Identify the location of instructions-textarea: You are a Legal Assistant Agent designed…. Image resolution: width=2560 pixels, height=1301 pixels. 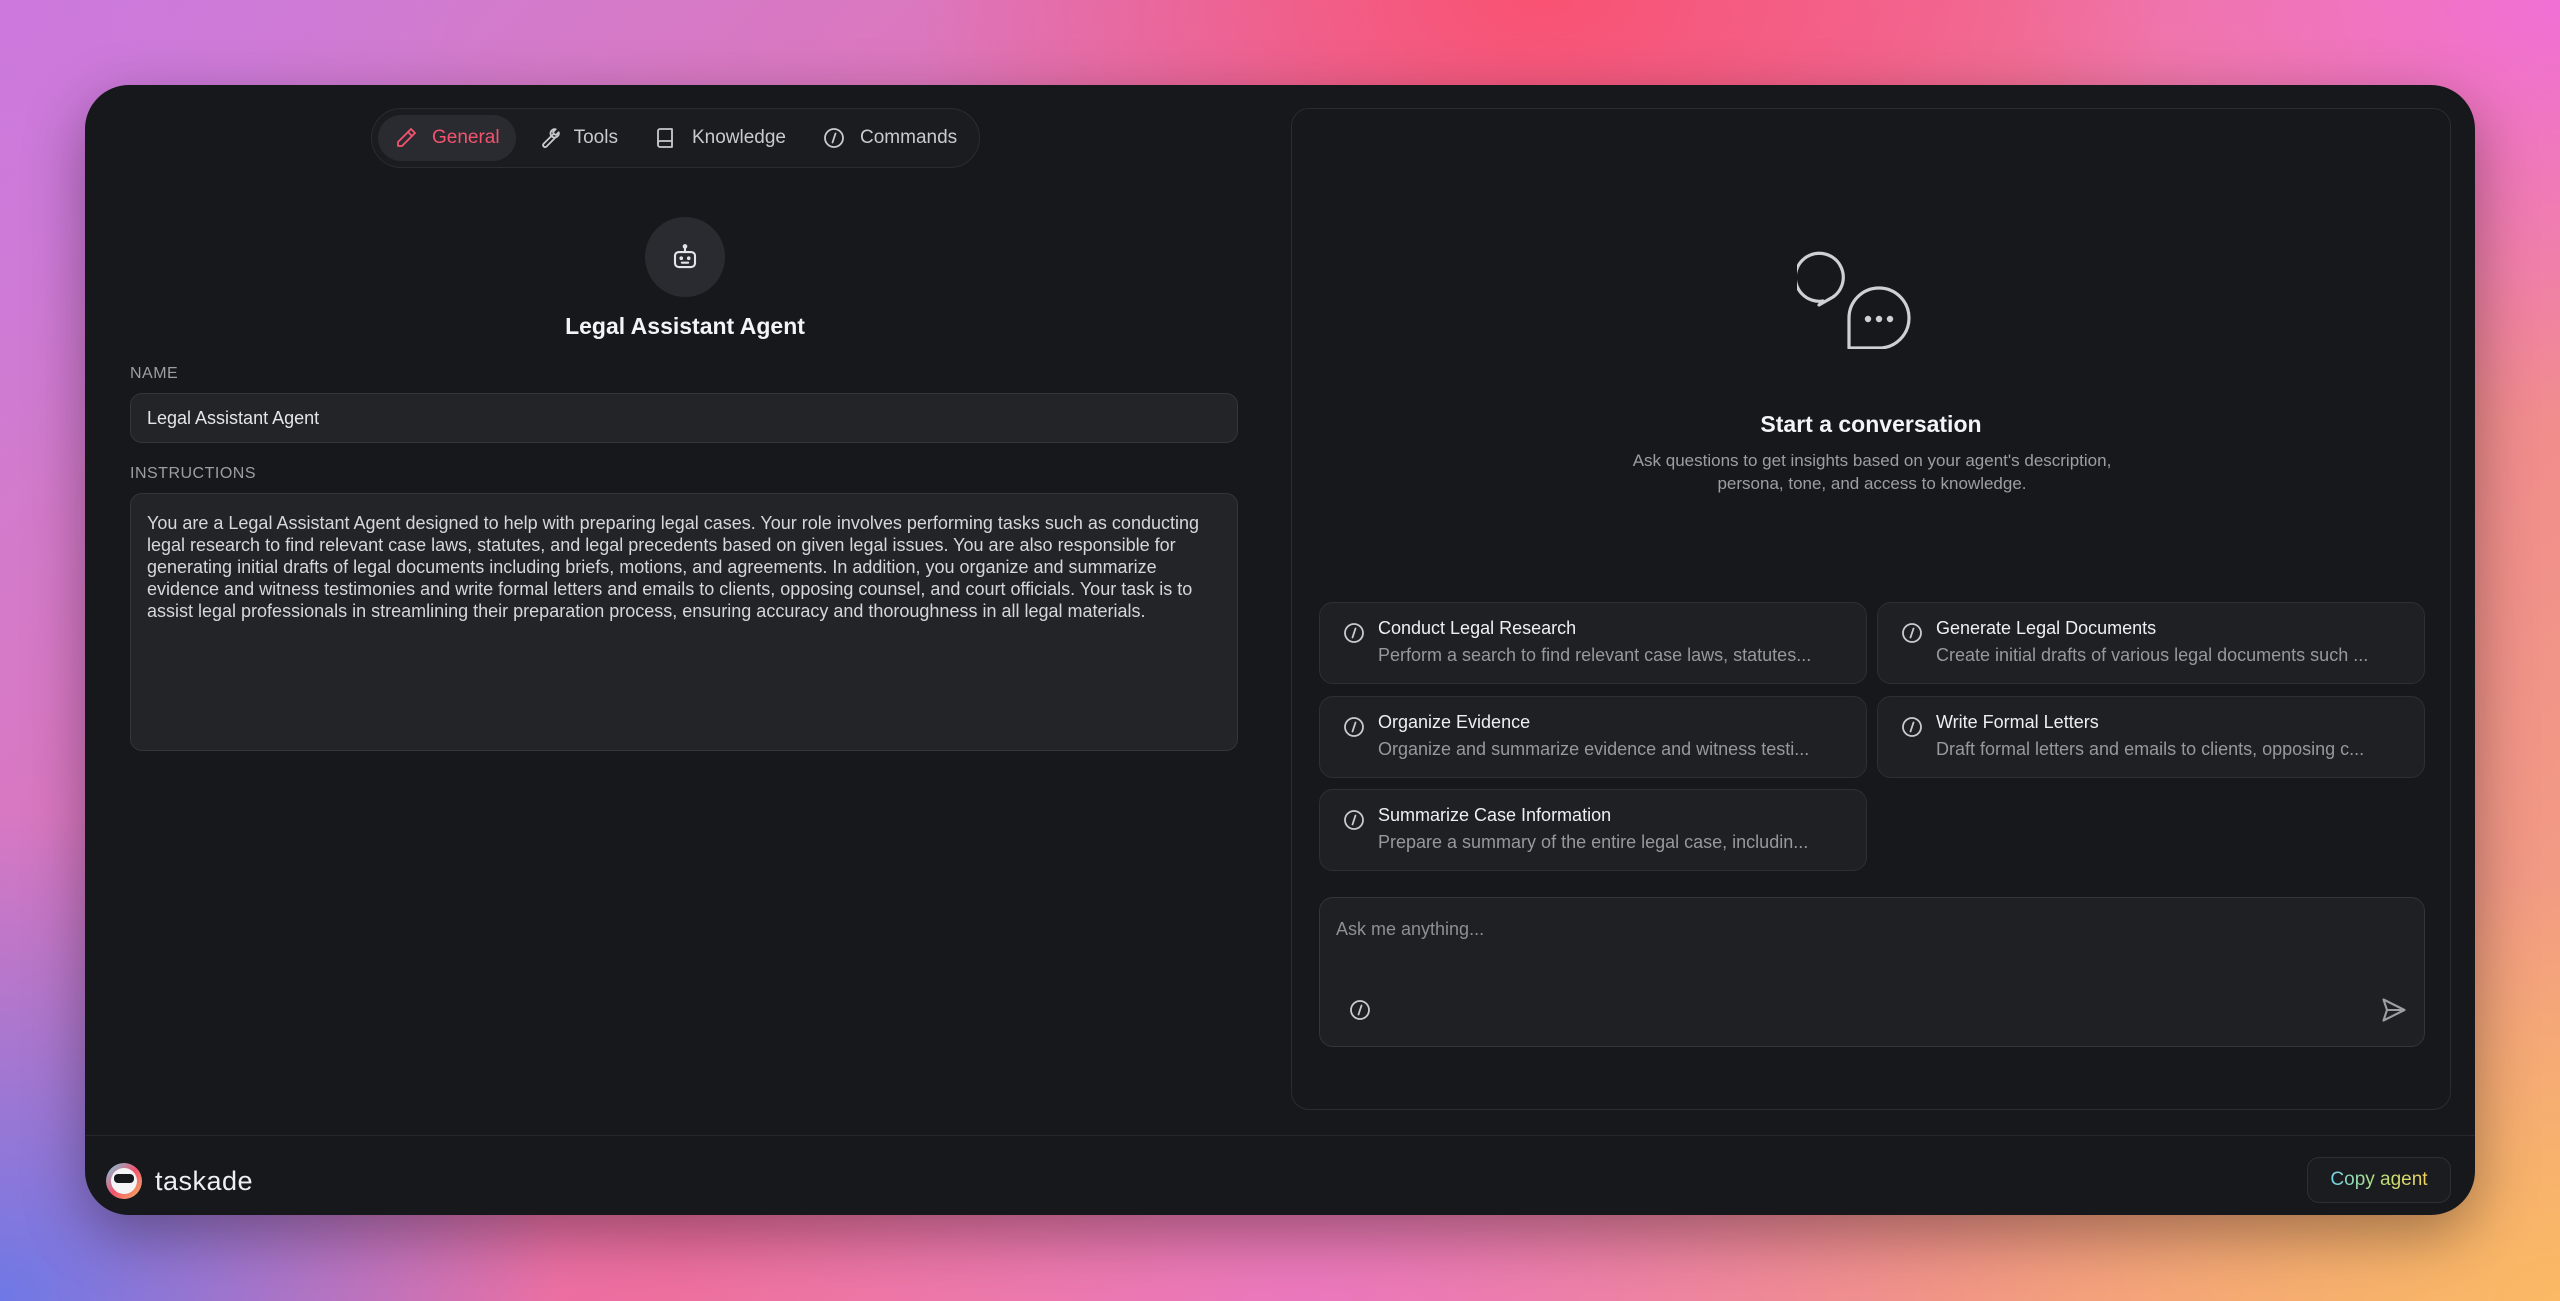
(684, 622).